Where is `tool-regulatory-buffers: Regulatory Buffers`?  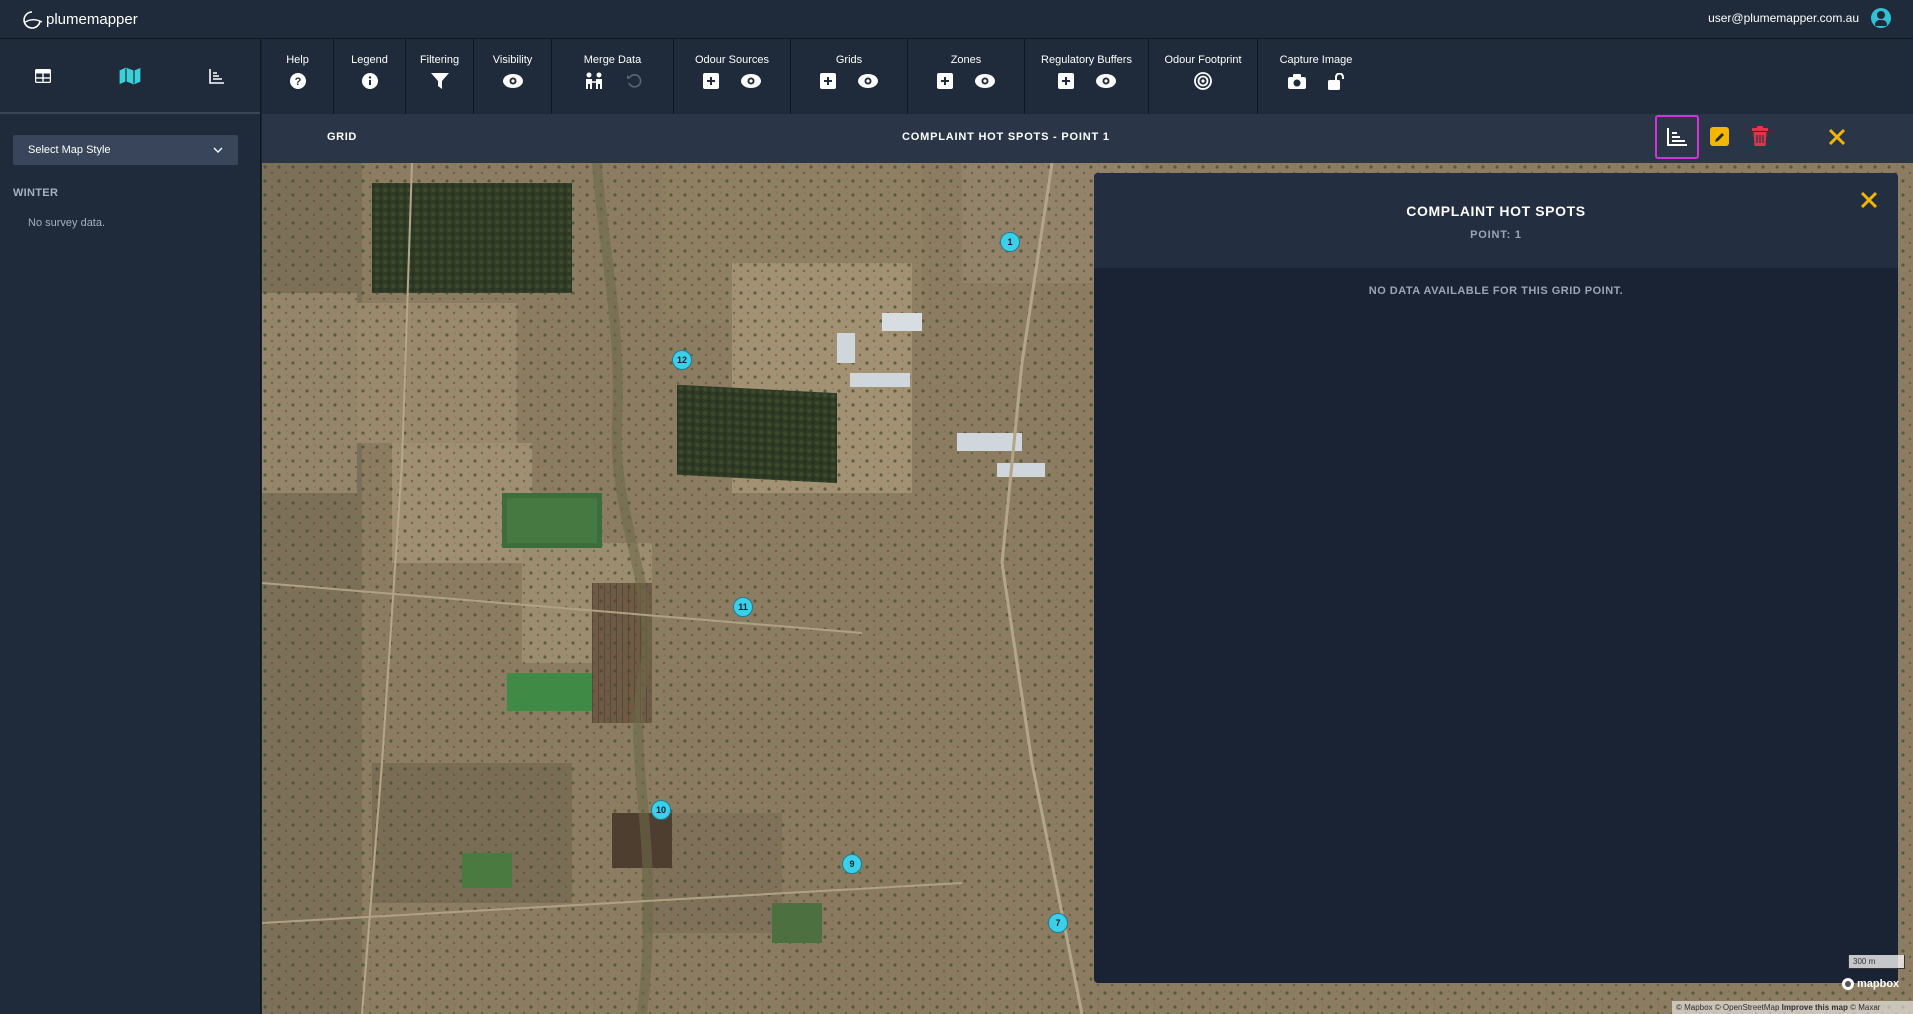
tool-regulatory-buffers: Regulatory Buffers is located at coordinates (1087, 76).